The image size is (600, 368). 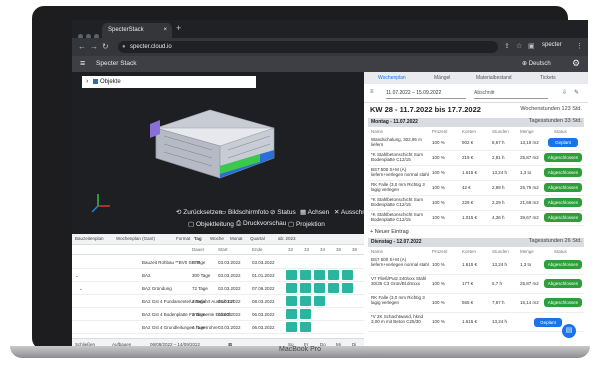 What do you see at coordinates (137, 30) in the screenshot?
I see `browser-tab: SpecterStack ×` at bounding box center [137, 30].